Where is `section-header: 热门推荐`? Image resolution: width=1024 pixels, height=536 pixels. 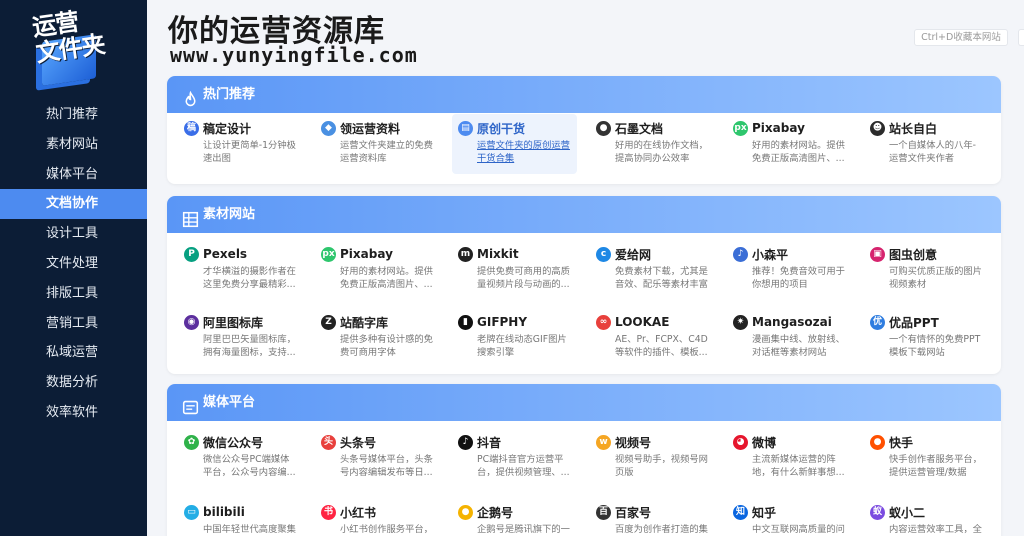
section-header: 热门推荐 is located at coordinates (584, 94).